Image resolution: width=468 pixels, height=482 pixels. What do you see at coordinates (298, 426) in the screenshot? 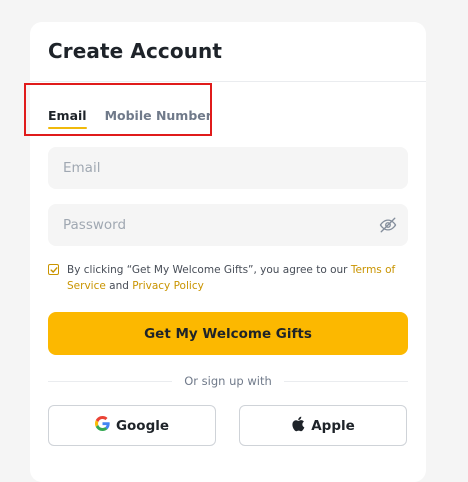
I see `apple-icon` at bounding box center [298, 426].